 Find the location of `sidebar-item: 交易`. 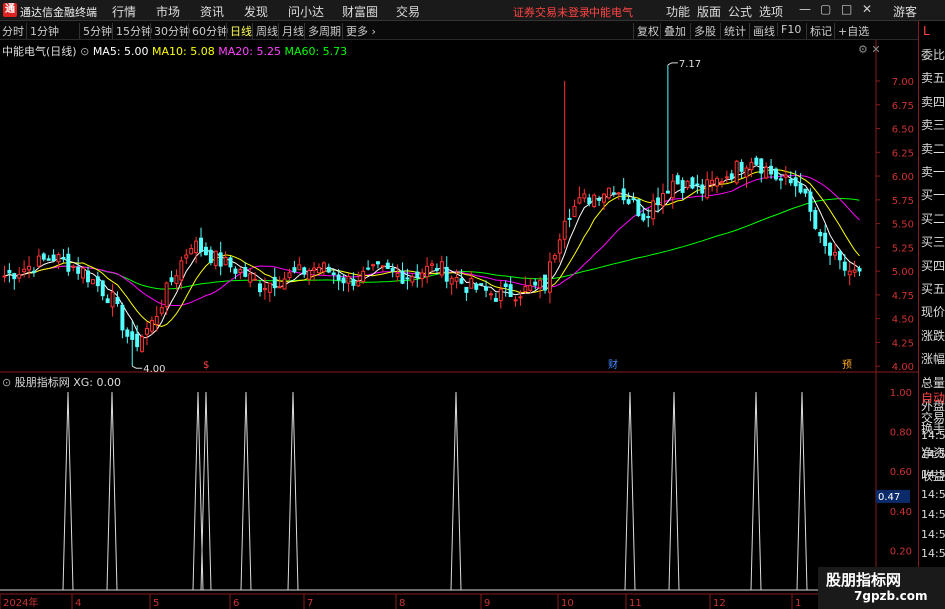

sidebar-item: 交易 is located at coordinates (933, 417).